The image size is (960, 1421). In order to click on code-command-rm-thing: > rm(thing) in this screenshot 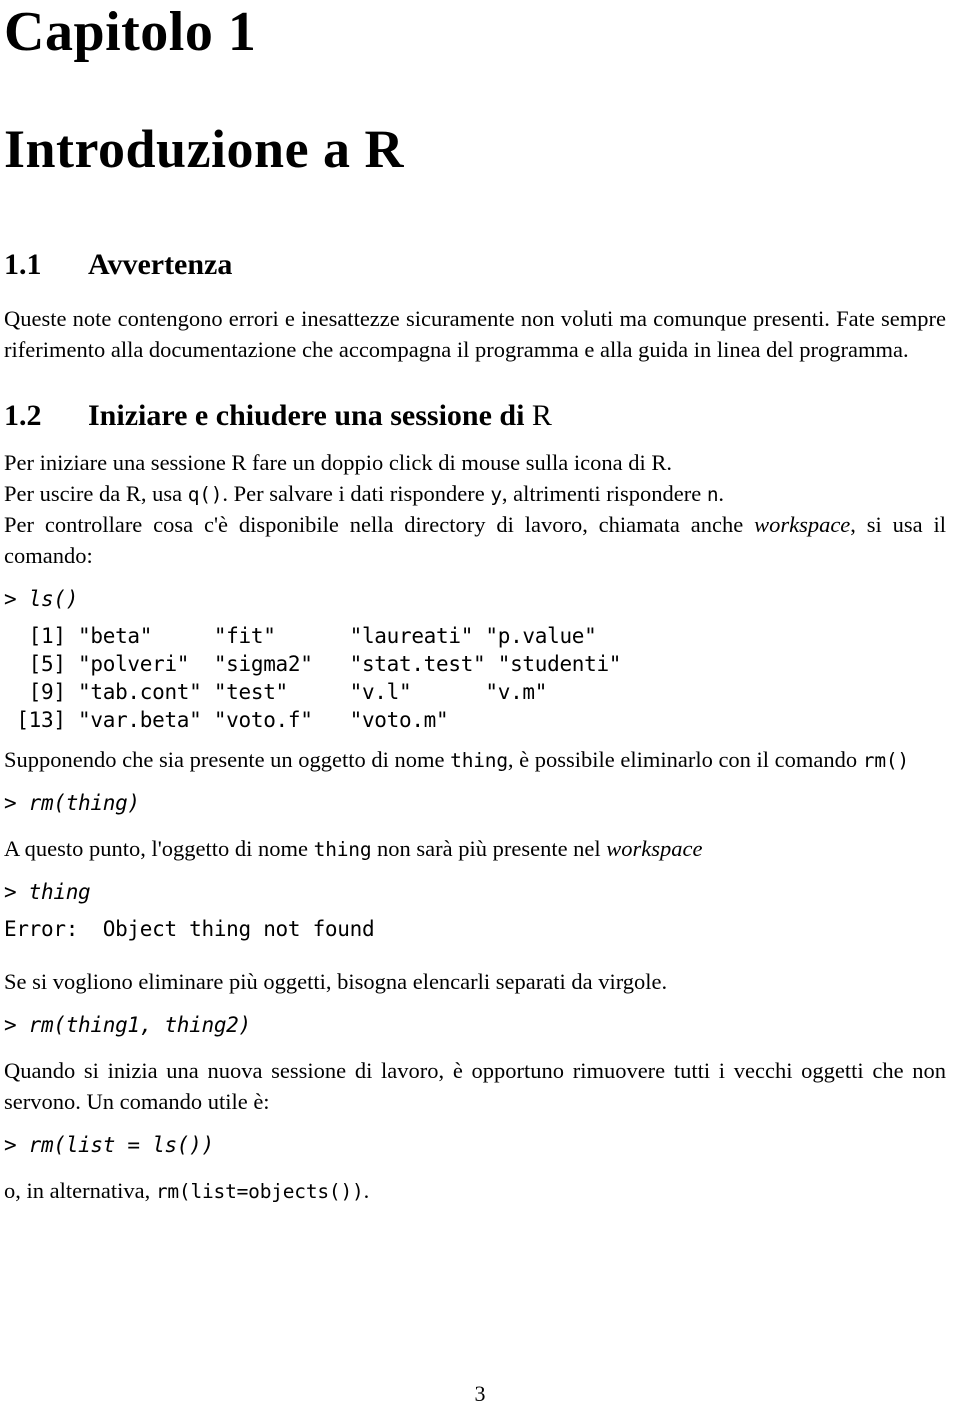, I will do `click(72, 802)`.